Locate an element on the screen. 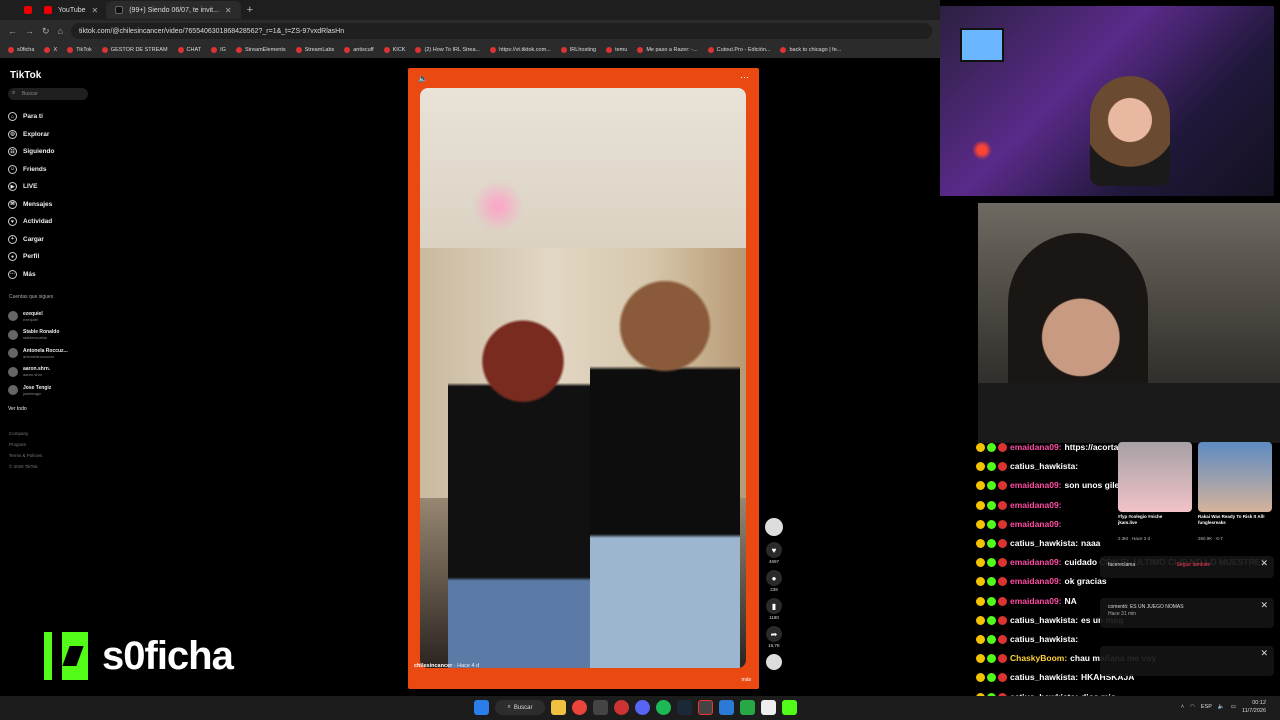  search-input: ⌕ Buscar is located at coordinates (48, 94).